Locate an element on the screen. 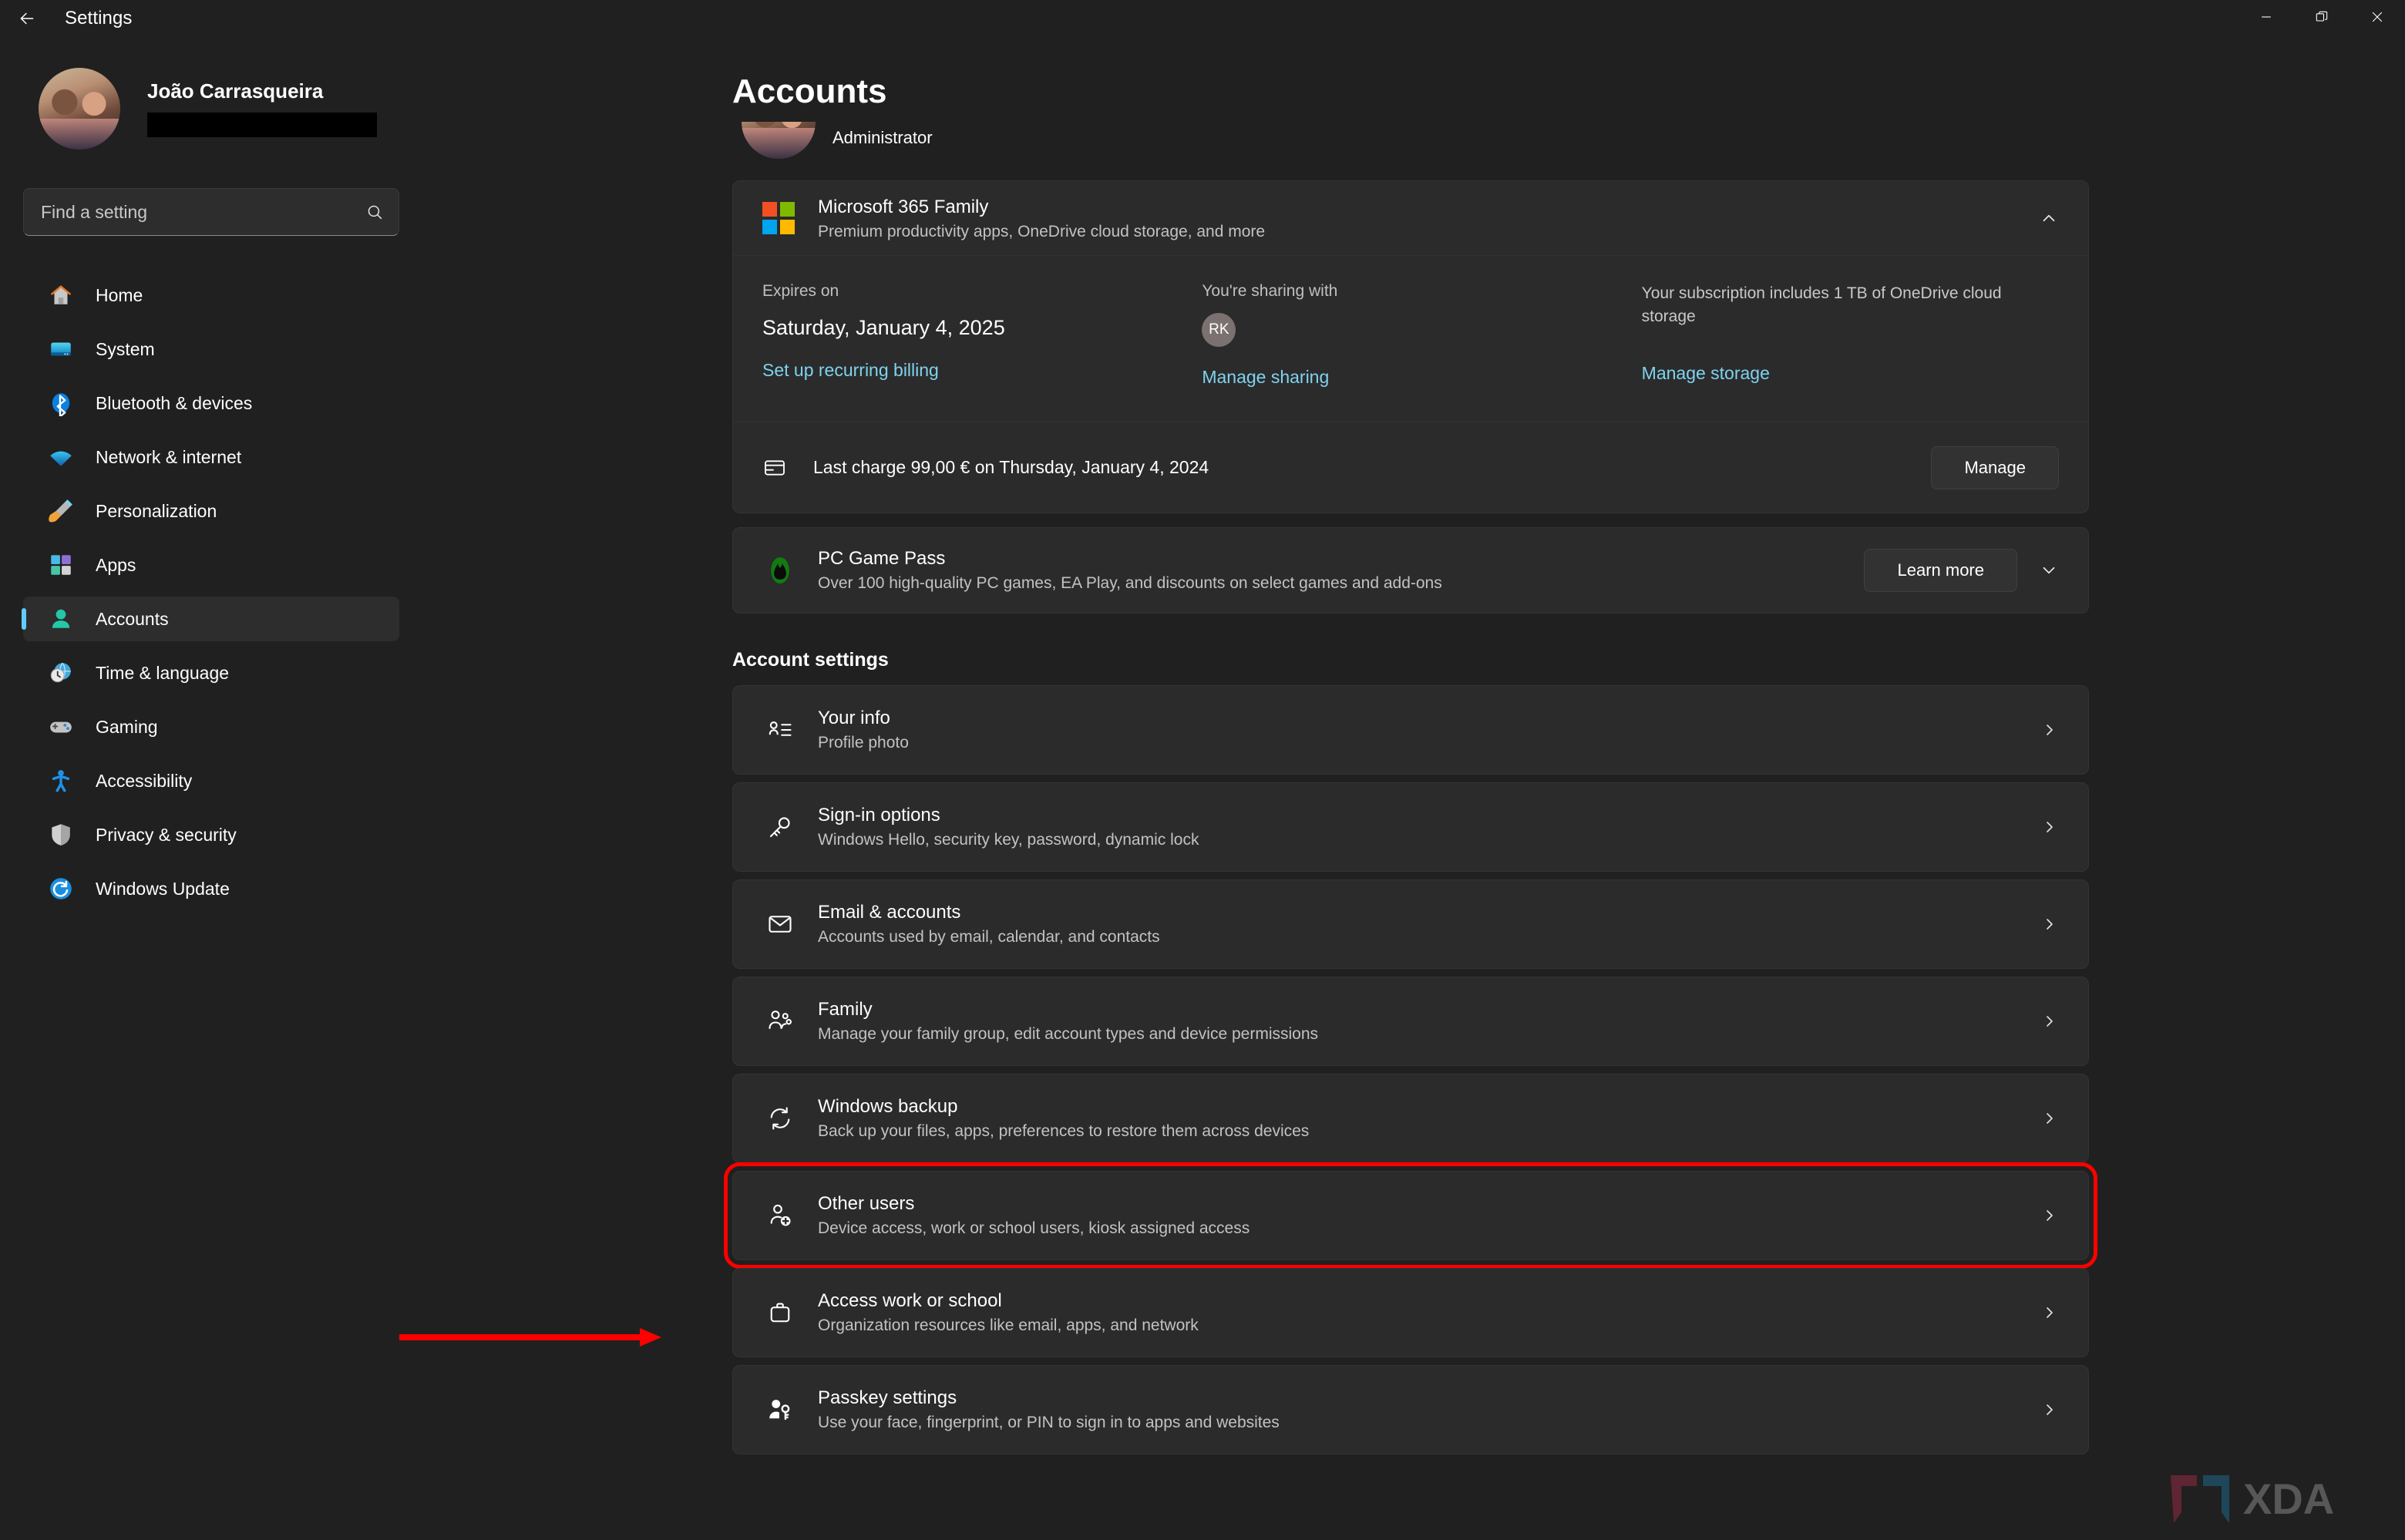  search-box is located at coordinates (211, 212).